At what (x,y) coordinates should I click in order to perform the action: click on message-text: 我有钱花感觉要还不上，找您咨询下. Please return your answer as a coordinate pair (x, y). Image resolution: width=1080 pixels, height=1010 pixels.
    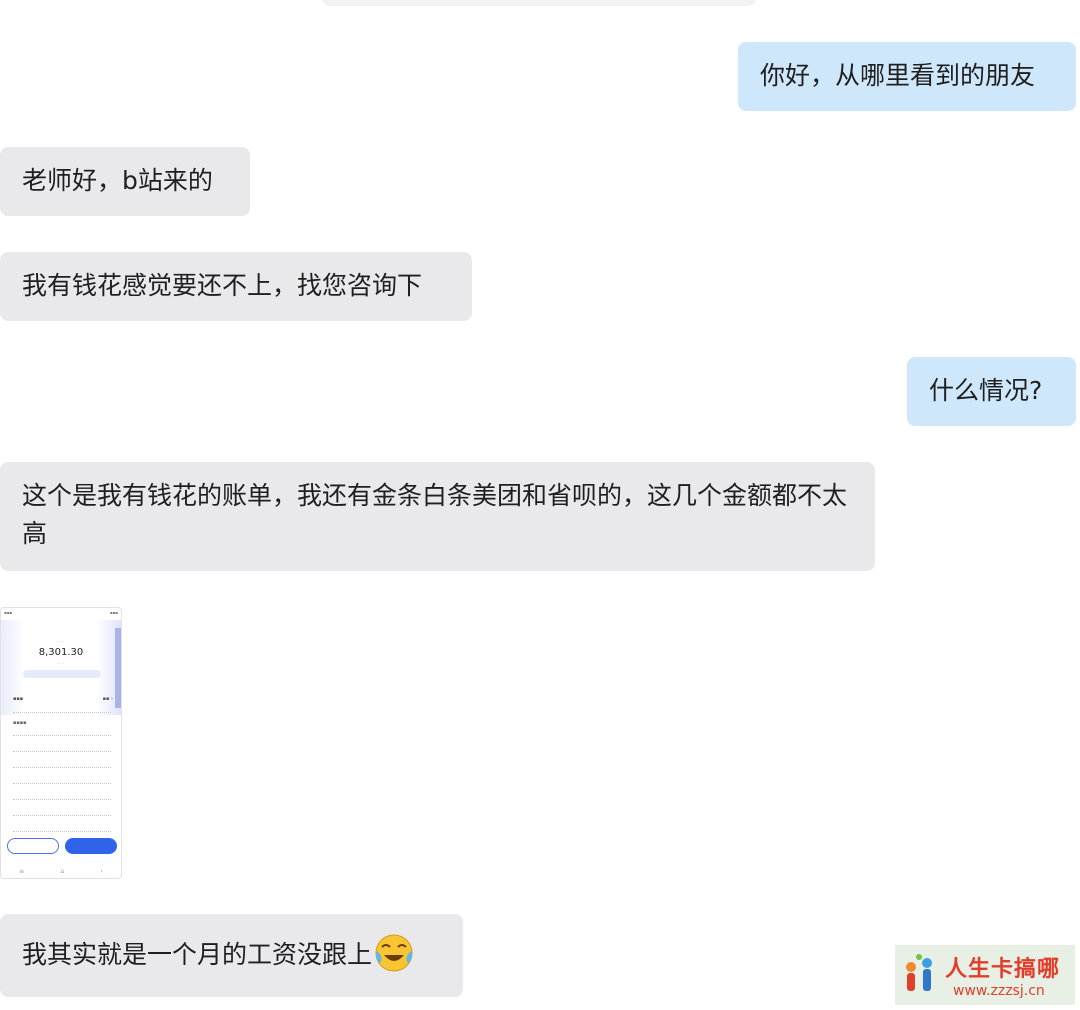
    Looking at the image, I should click on (222, 285).